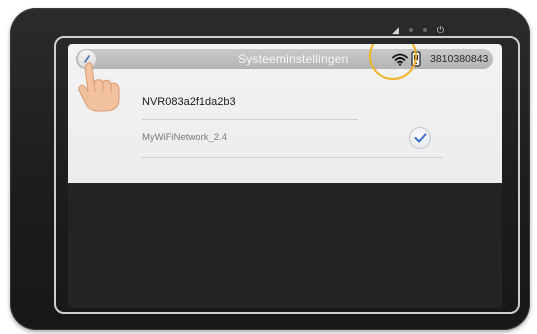 The image size is (537, 334). Describe the element at coordinates (395, 30) in the screenshot. I see `signal-icon: ◢` at that location.